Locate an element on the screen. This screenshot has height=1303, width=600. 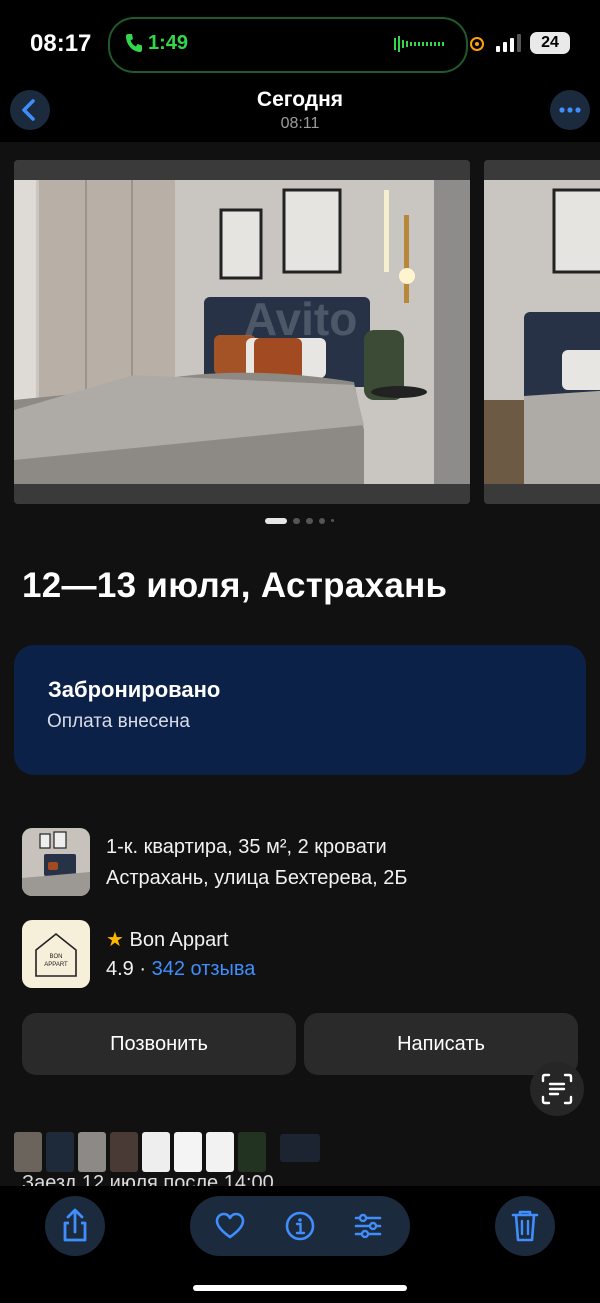
apartment-description: 1-к. квартира, 35 м², 2 кровати is located at coordinates (246, 847).